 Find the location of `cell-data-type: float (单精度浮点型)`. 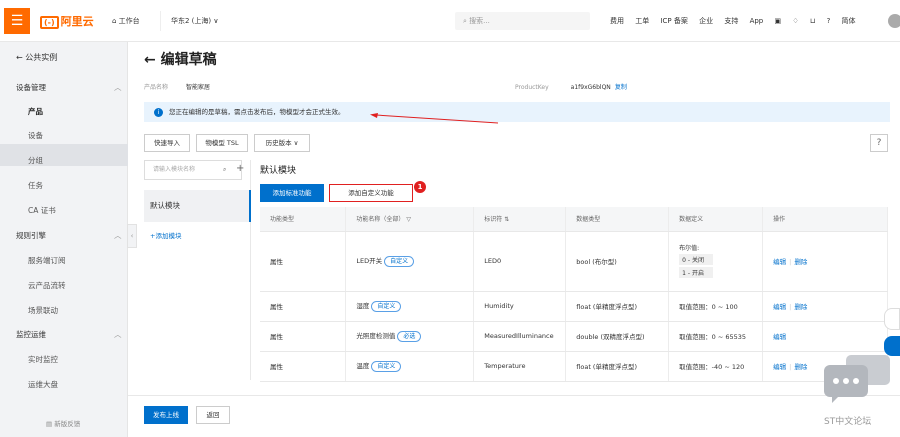

cell-data-type: float (单精度浮点型) is located at coordinates (617, 306).